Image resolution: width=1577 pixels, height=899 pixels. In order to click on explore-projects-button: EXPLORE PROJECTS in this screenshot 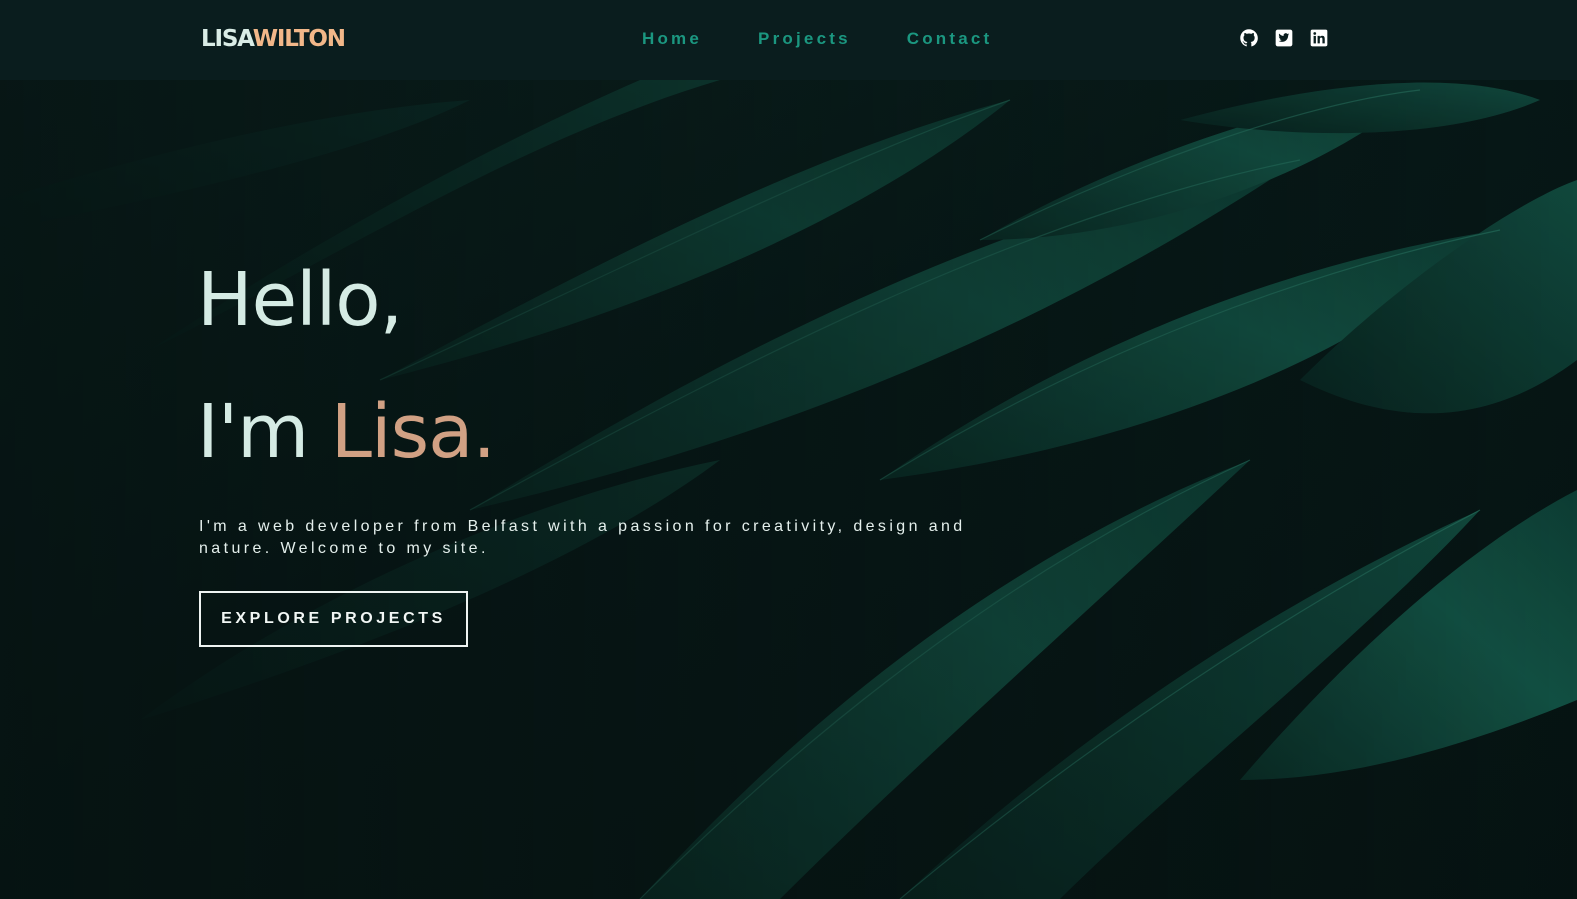, I will do `click(333, 619)`.